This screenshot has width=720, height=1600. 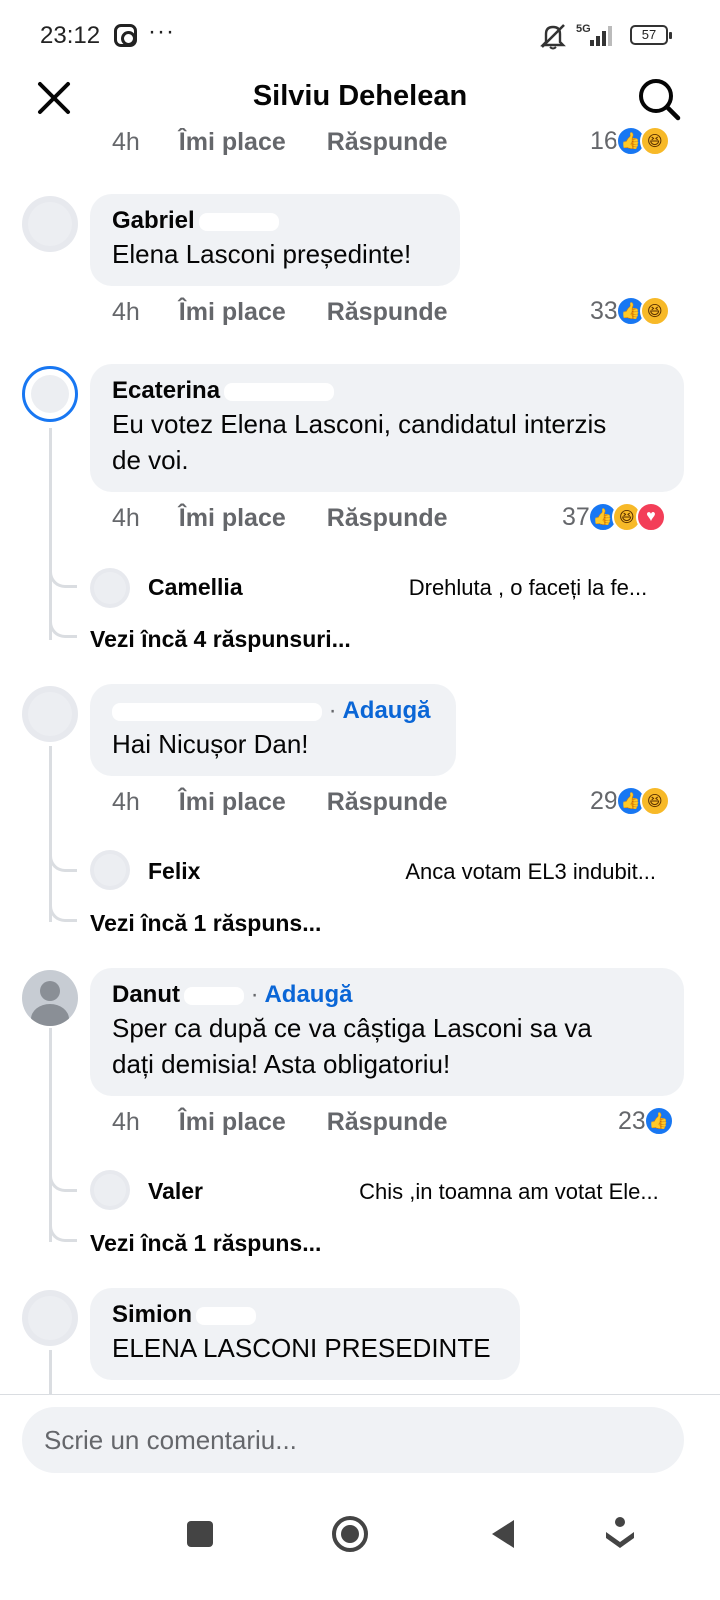 What do you see at coordinates (387, 995) in the screenshot?
I see `comment-author: Danut · Adaugă` at bounding box center [387, 995].